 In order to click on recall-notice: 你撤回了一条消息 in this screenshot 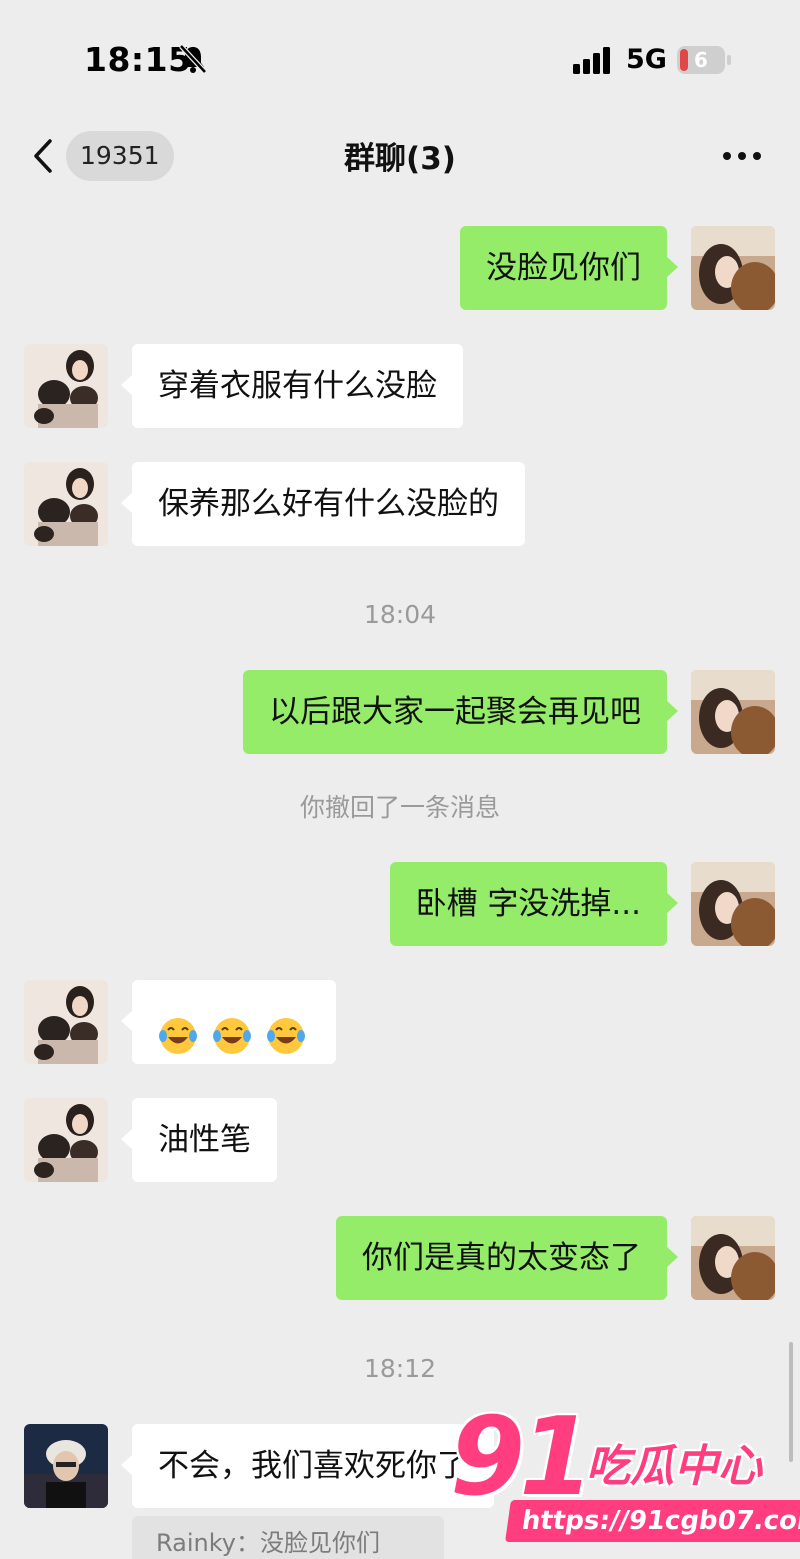, I will do `click(399, 807)`.